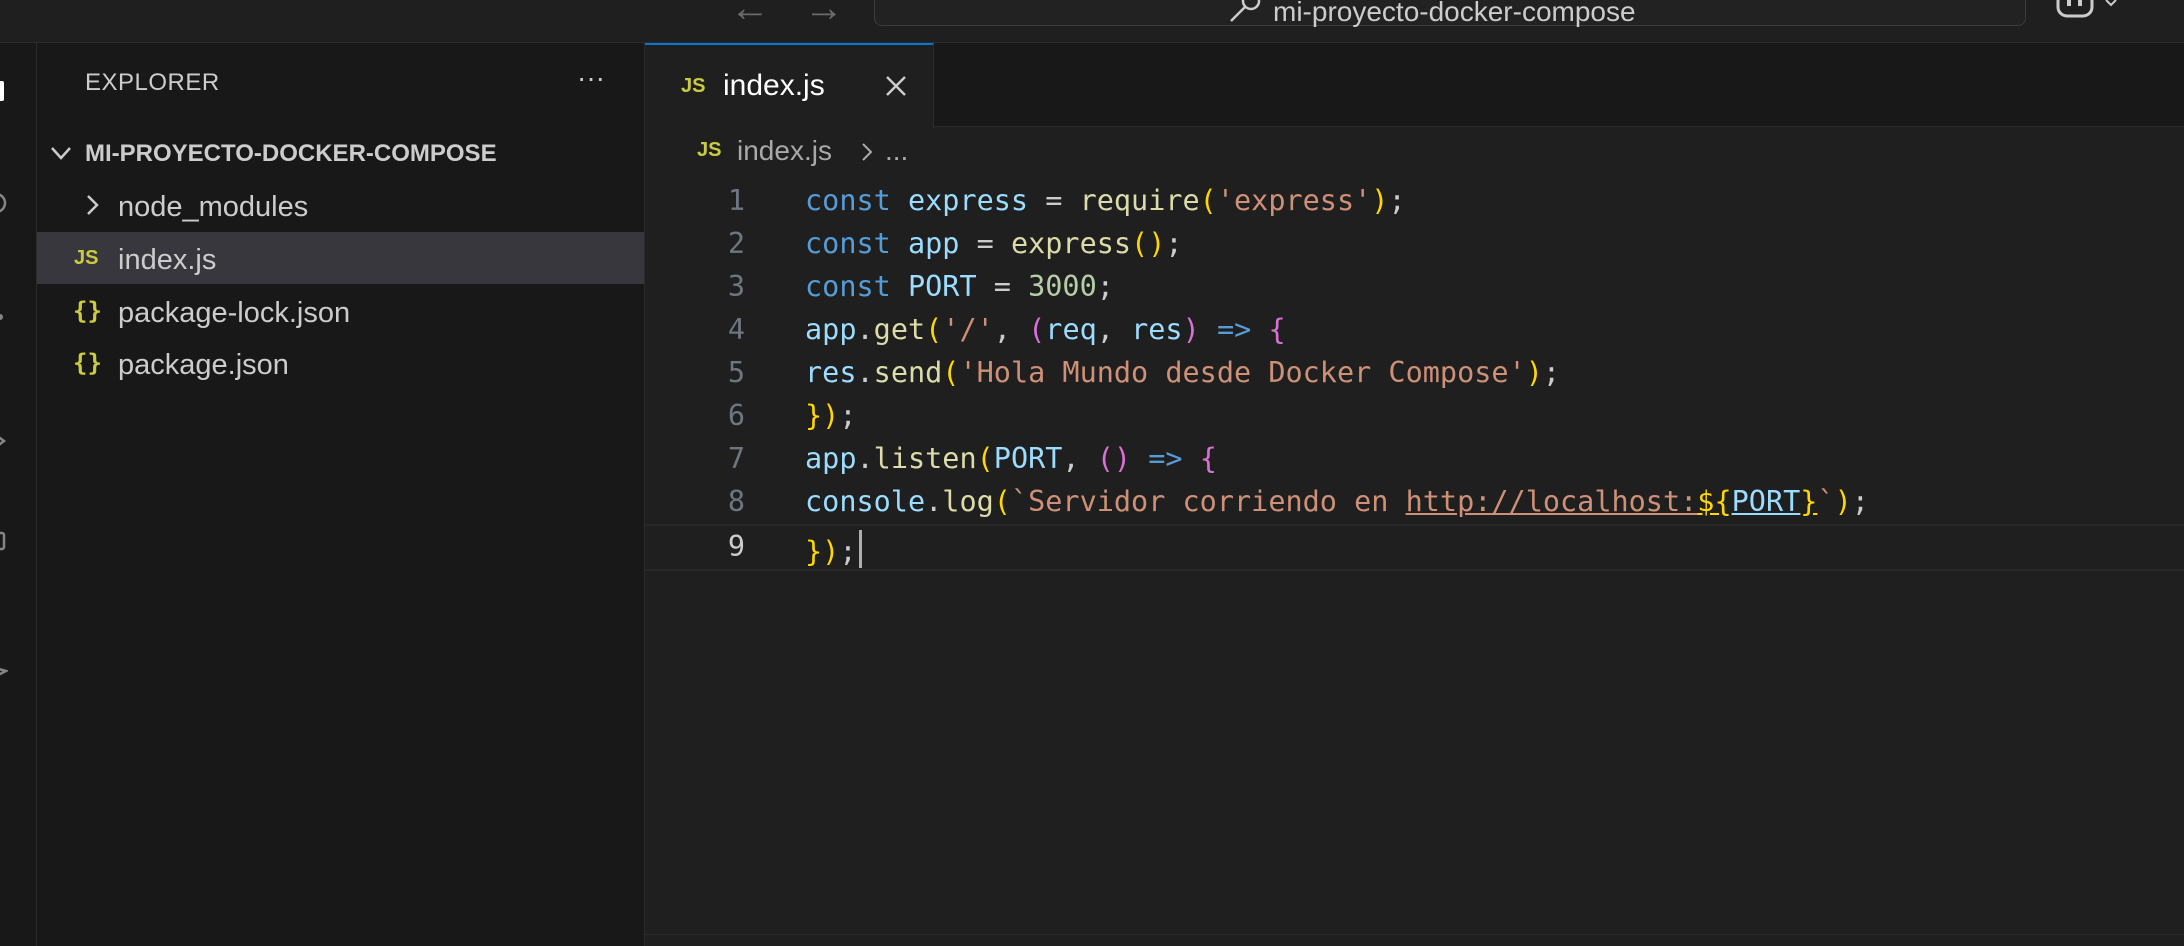 This screenshot has height=946, width=2184. Describe the element at coordinates (234, 313) in the screenshot. I see `tree-item-label: package-lock.json` at that location.